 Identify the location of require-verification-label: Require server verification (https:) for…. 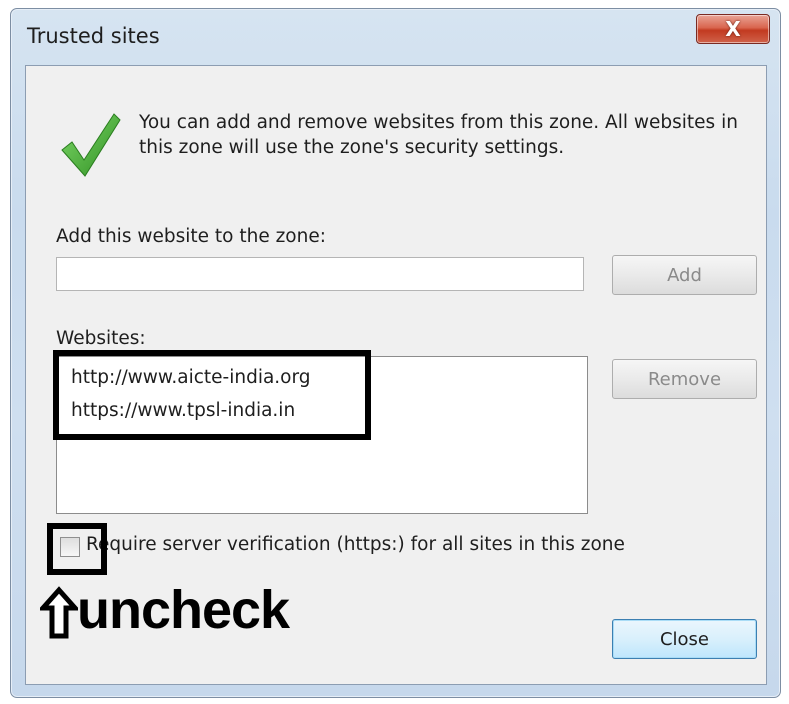
(355, 544).